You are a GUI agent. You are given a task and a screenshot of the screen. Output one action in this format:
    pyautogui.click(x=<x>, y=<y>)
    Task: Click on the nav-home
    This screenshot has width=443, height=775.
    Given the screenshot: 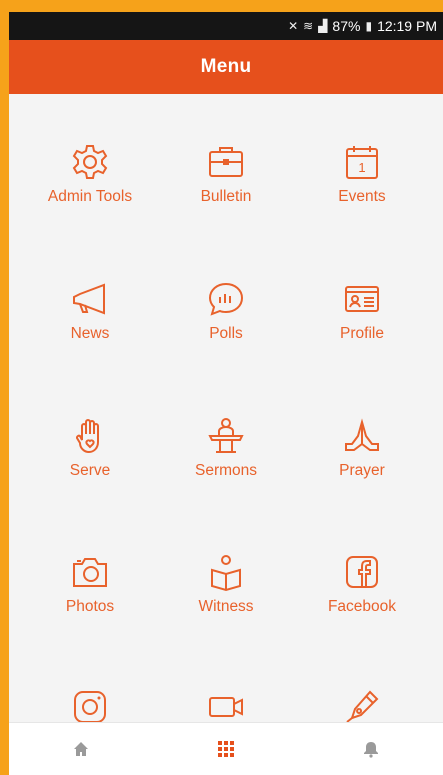 What is the action you would take?
    pyautogui.click(x=81, y=749)
    